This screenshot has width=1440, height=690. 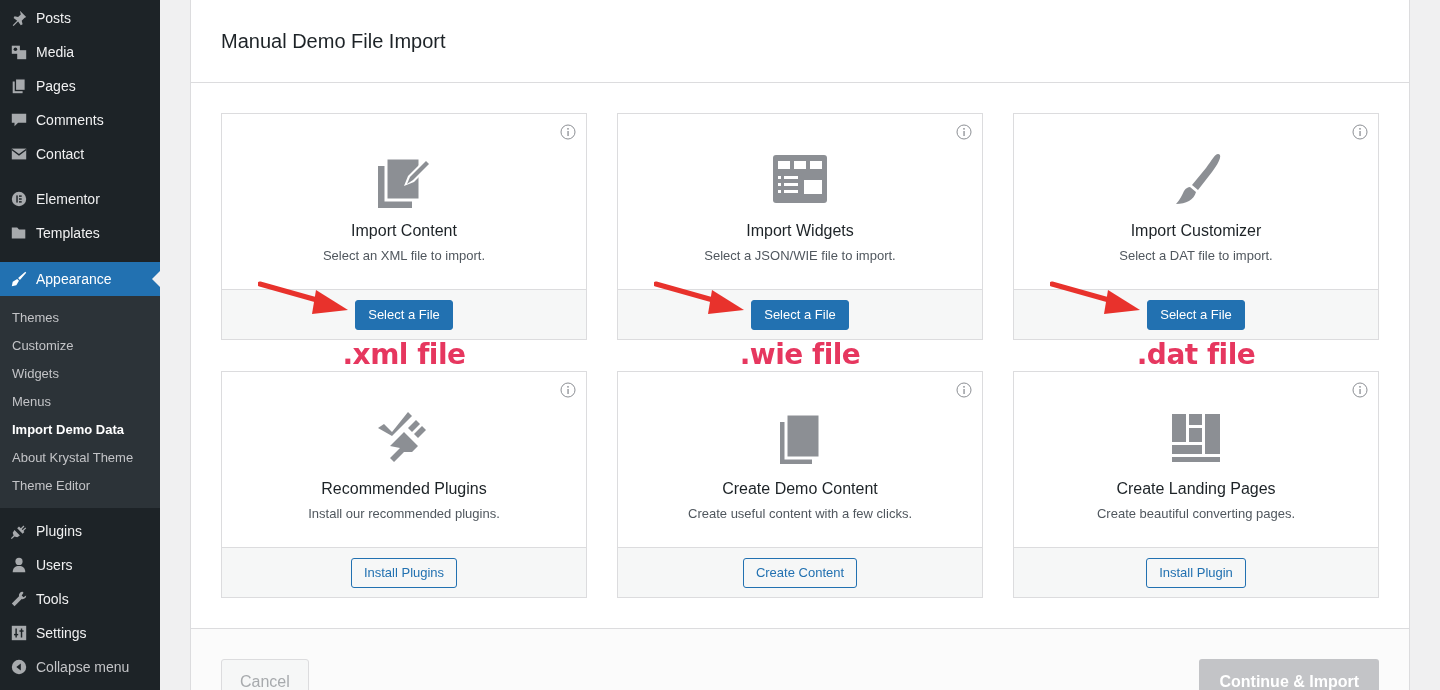 What do you see at coordinates (80, 531) in the screenshot?
I see `sidebar-item: Plugins` at bounding box center [80, 531].